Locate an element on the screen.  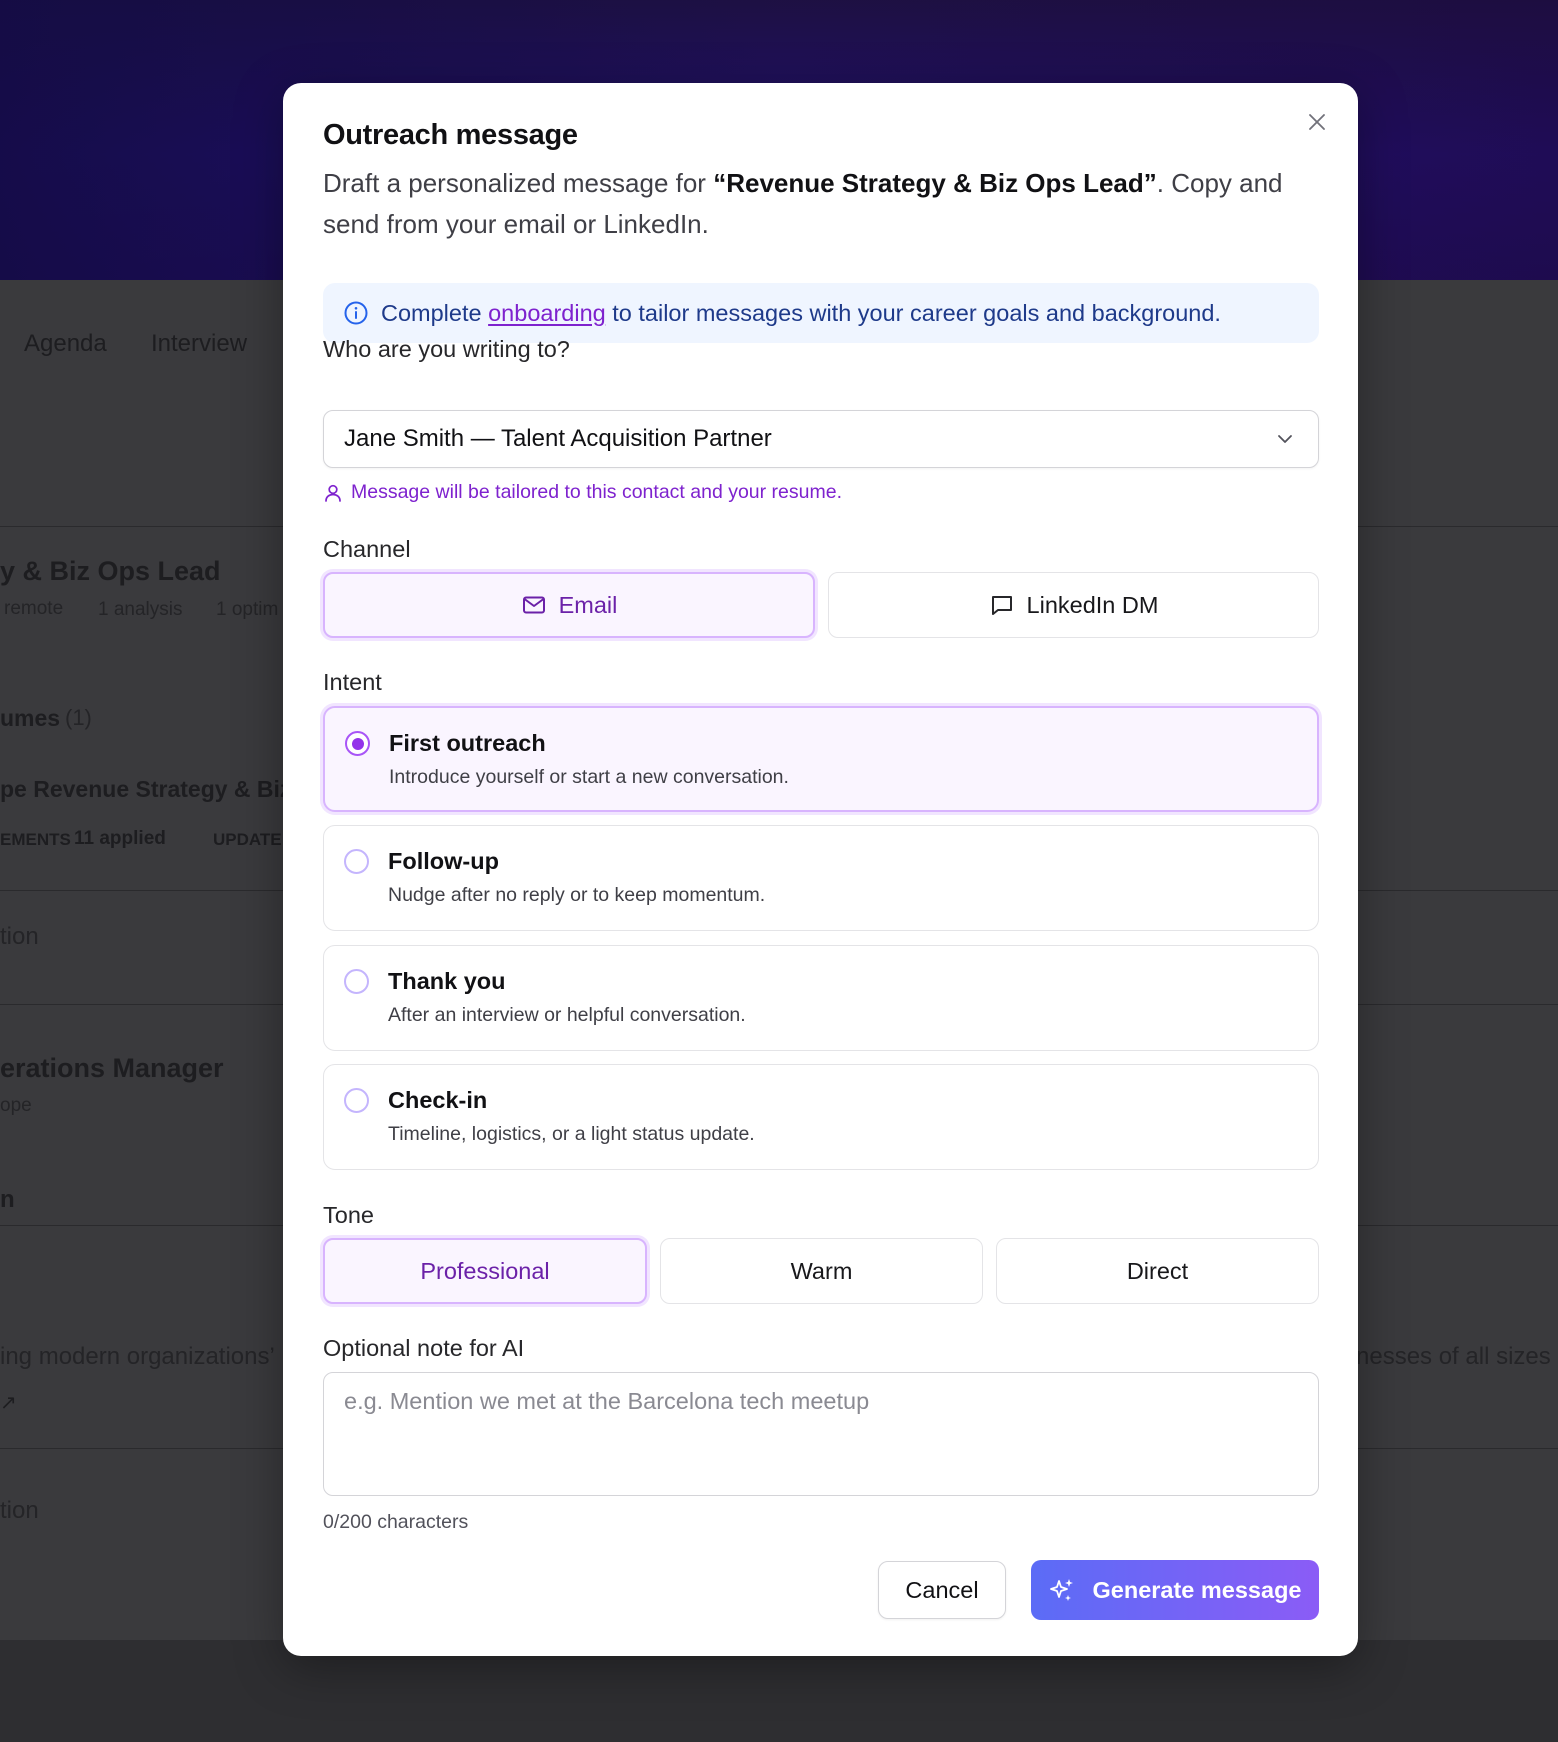
sparkles-icon is located at coordinates (1062, 1590).